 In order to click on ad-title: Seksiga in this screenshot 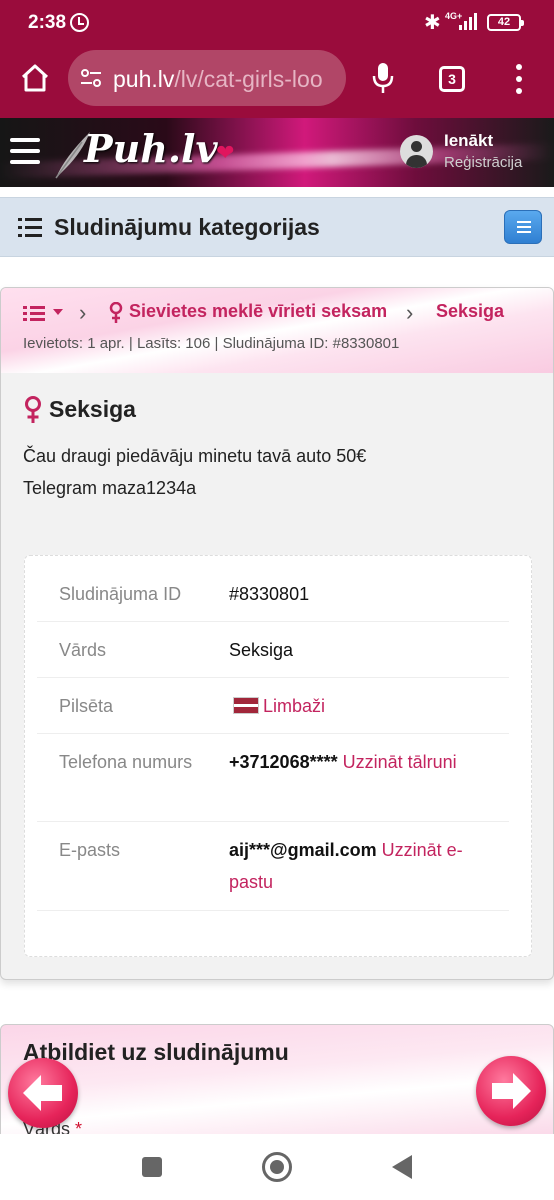, I will do `click(92, 409)`.